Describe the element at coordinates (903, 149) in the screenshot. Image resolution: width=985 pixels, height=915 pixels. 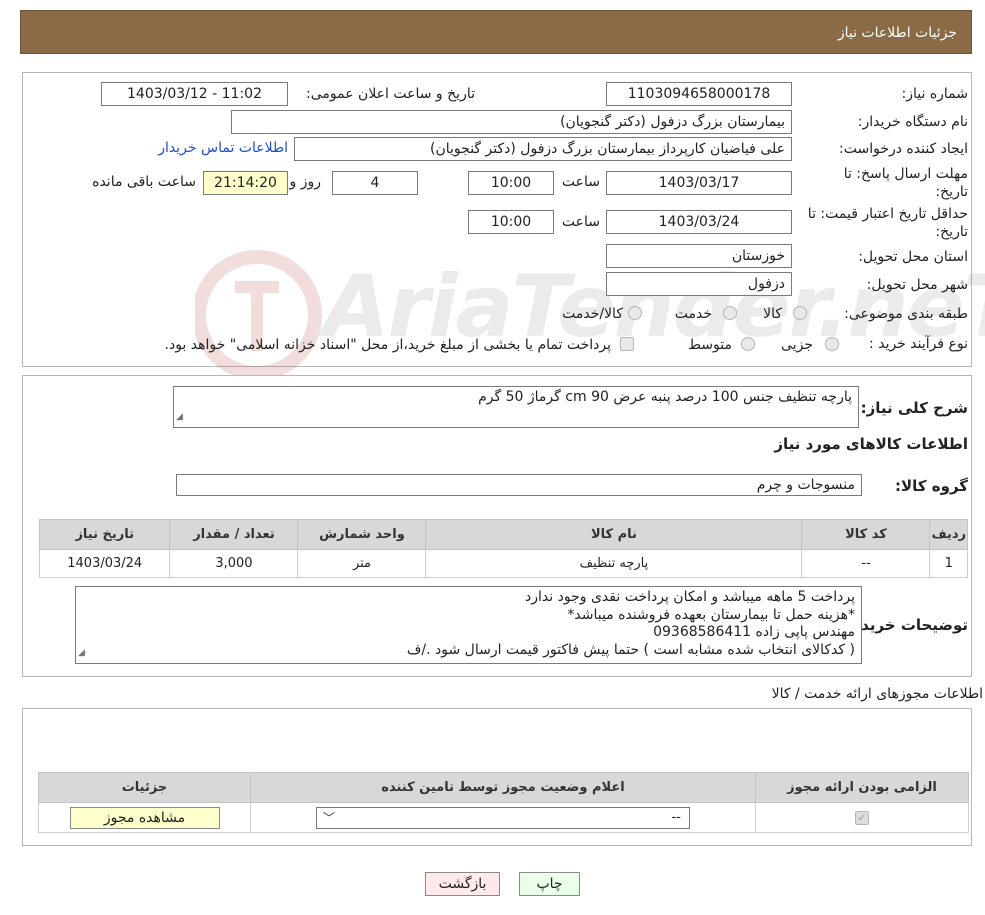
I see `requester-label: ایجاد کننده درخواست:` at that location.